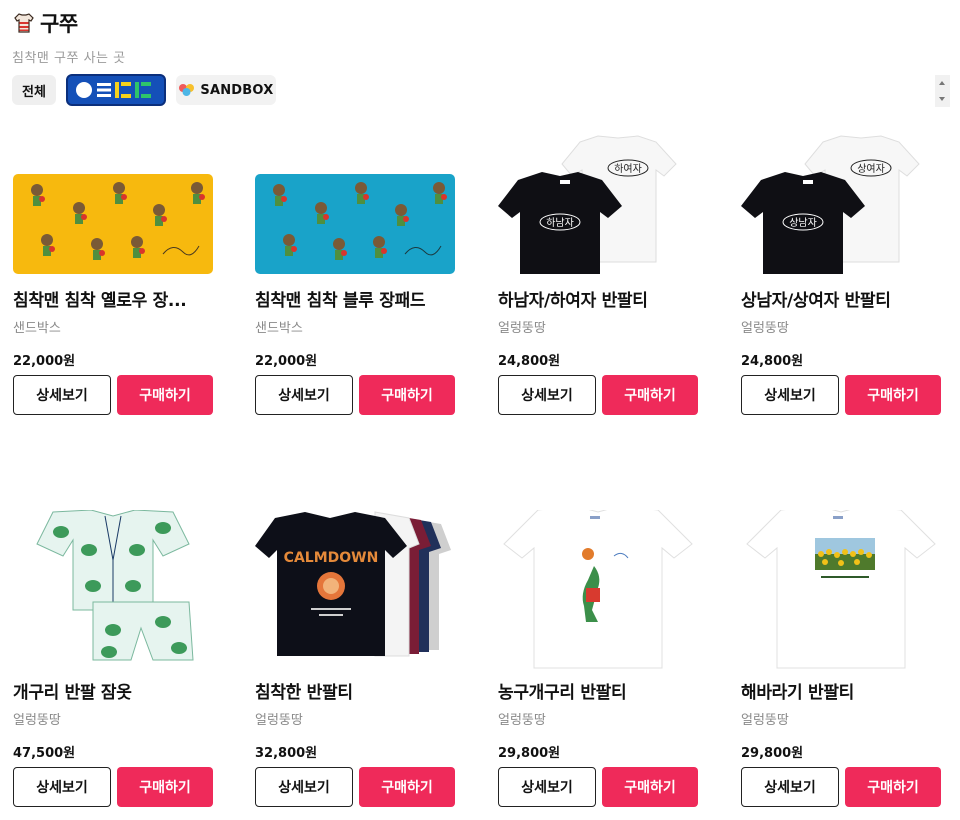 The image size is (960, 820). What do you see at coordinates (598, 199) in the screenshot?
I see `product-image-hanamja-shirts: 하여자 하남자` at bounding box center [598, 199].